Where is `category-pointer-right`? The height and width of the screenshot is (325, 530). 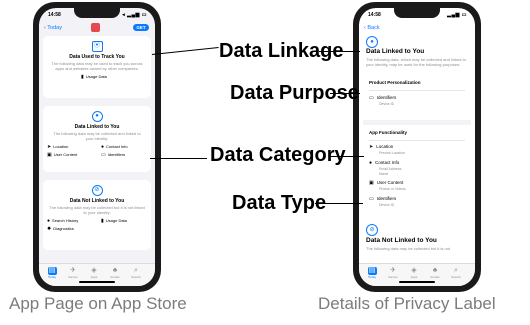 category-pointer-right is located at coordinates (347, 157).